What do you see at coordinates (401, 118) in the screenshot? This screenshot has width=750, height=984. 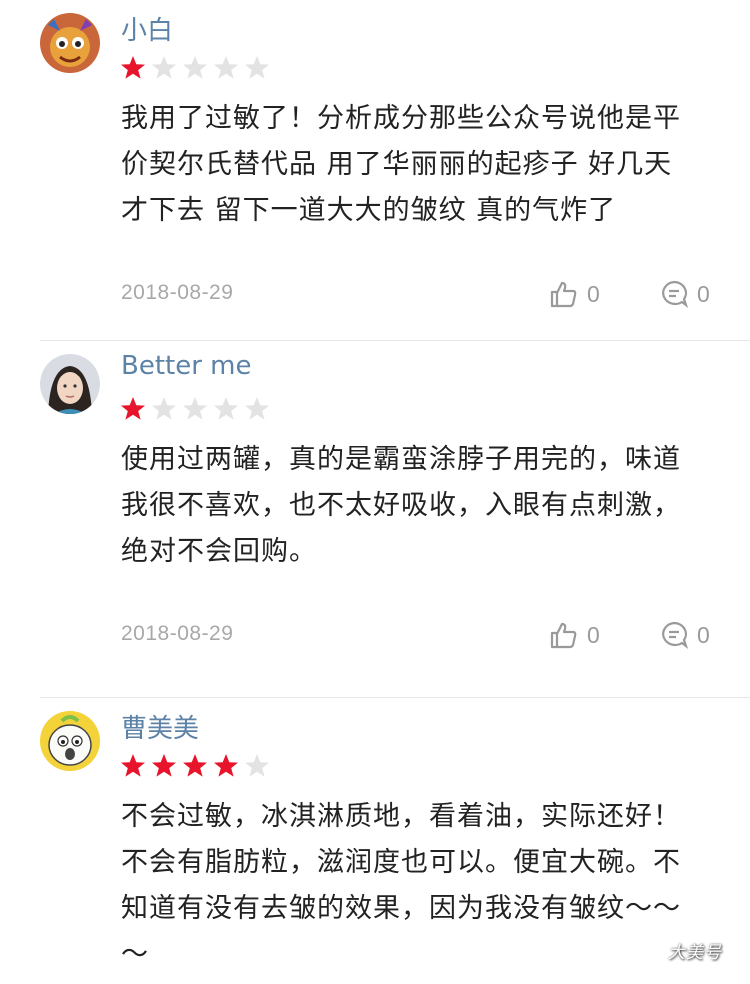 I see `review-text-line: 我用了过敏了！分析成分那些公众号说他是平` at bounding box center [401, 118].